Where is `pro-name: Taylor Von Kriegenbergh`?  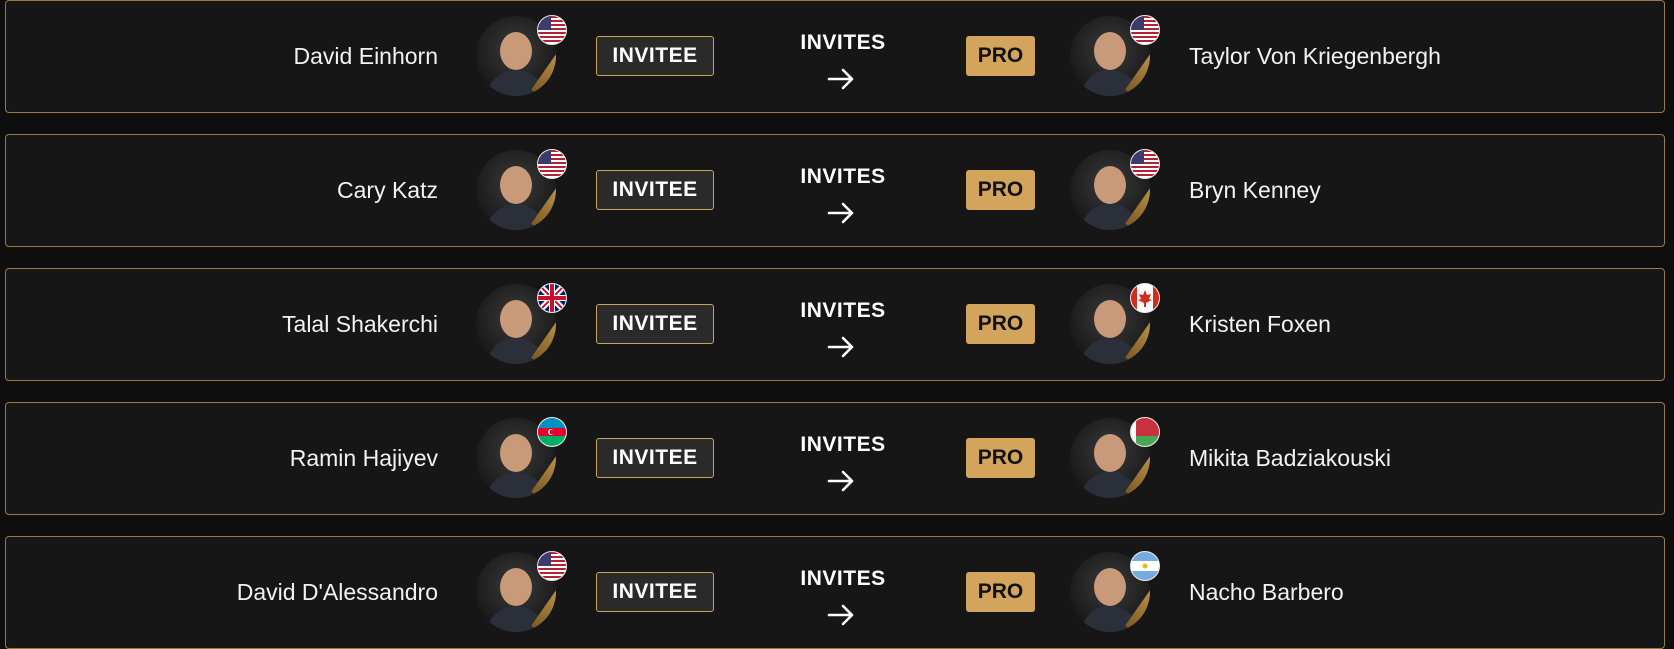 pro-name: Taylor Von Kriegenbergh is located at coordinates (1315, 56).